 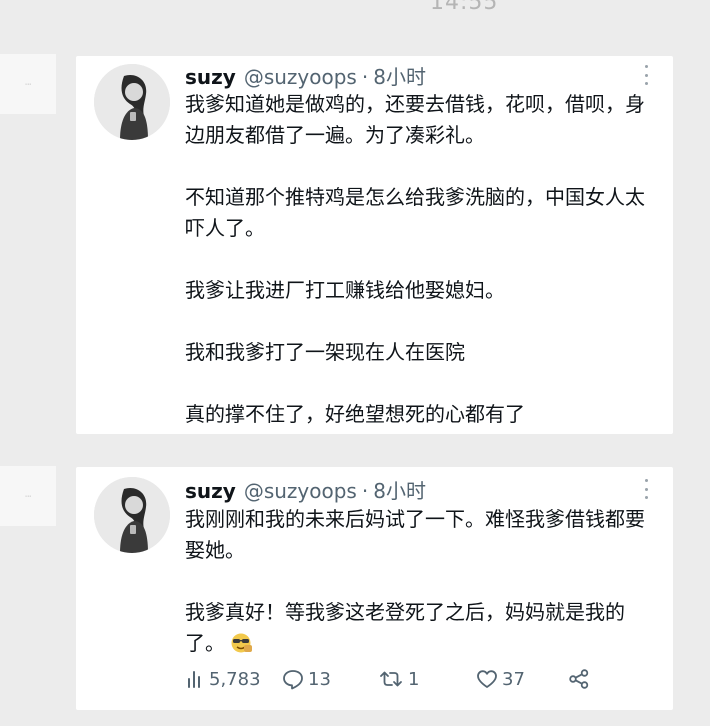 I want to click on views-icon, so click(x=194, y=679).